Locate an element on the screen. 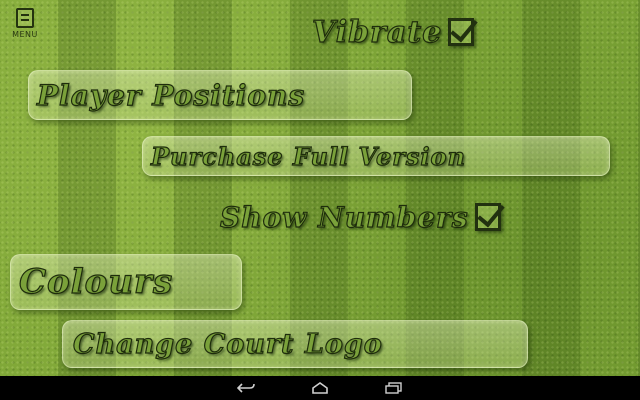 This screenshot has height=400, width=640. vibrate-label: Vibrate is located at coordinates (377, 32).